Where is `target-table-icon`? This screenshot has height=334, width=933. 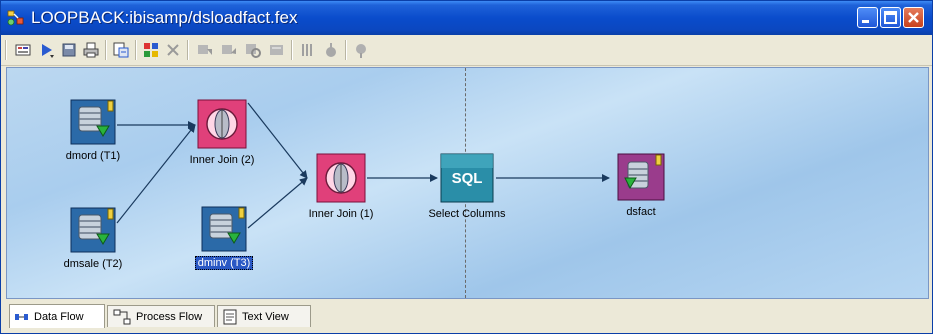 target-table-icon is located at coordinates (641, 177).